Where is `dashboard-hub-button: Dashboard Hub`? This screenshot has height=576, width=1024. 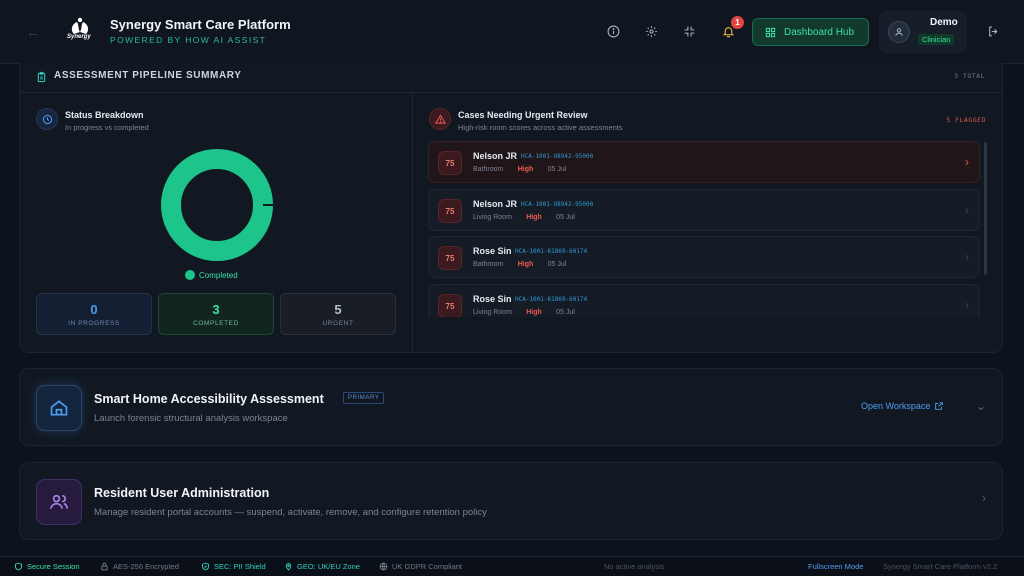 dashboard-hub-button: Dashboard Hub is located at coordinates (810, 32).